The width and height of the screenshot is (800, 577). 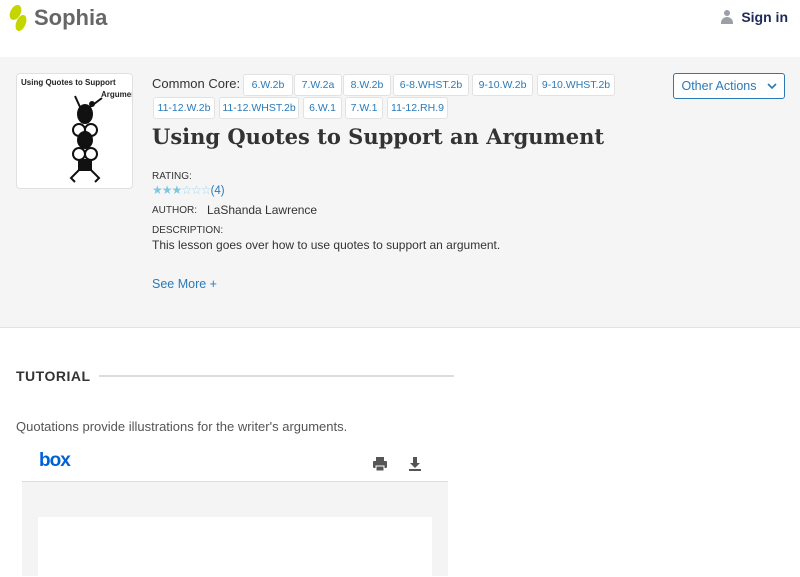 I want to click on document-page, so click(x=235, y=547).